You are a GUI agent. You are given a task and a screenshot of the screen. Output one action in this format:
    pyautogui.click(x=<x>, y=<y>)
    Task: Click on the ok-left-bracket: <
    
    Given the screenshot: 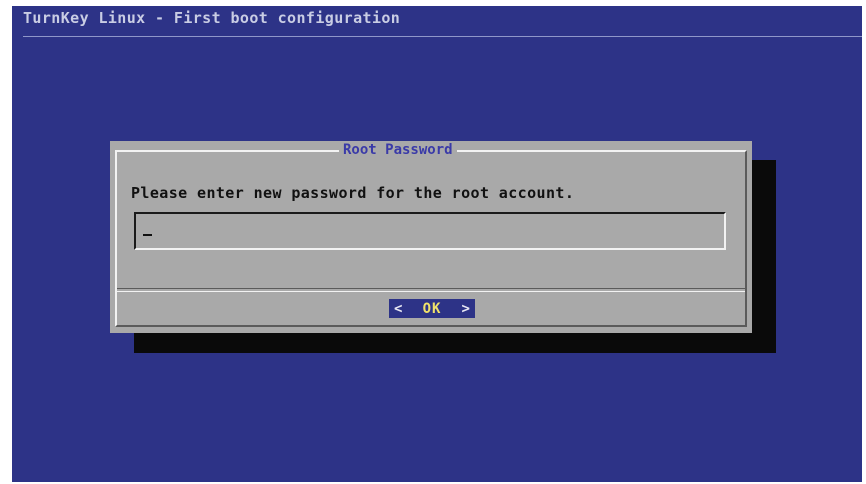 What is the action you would take?
    pyautogui.click(x=398, y=308)
    